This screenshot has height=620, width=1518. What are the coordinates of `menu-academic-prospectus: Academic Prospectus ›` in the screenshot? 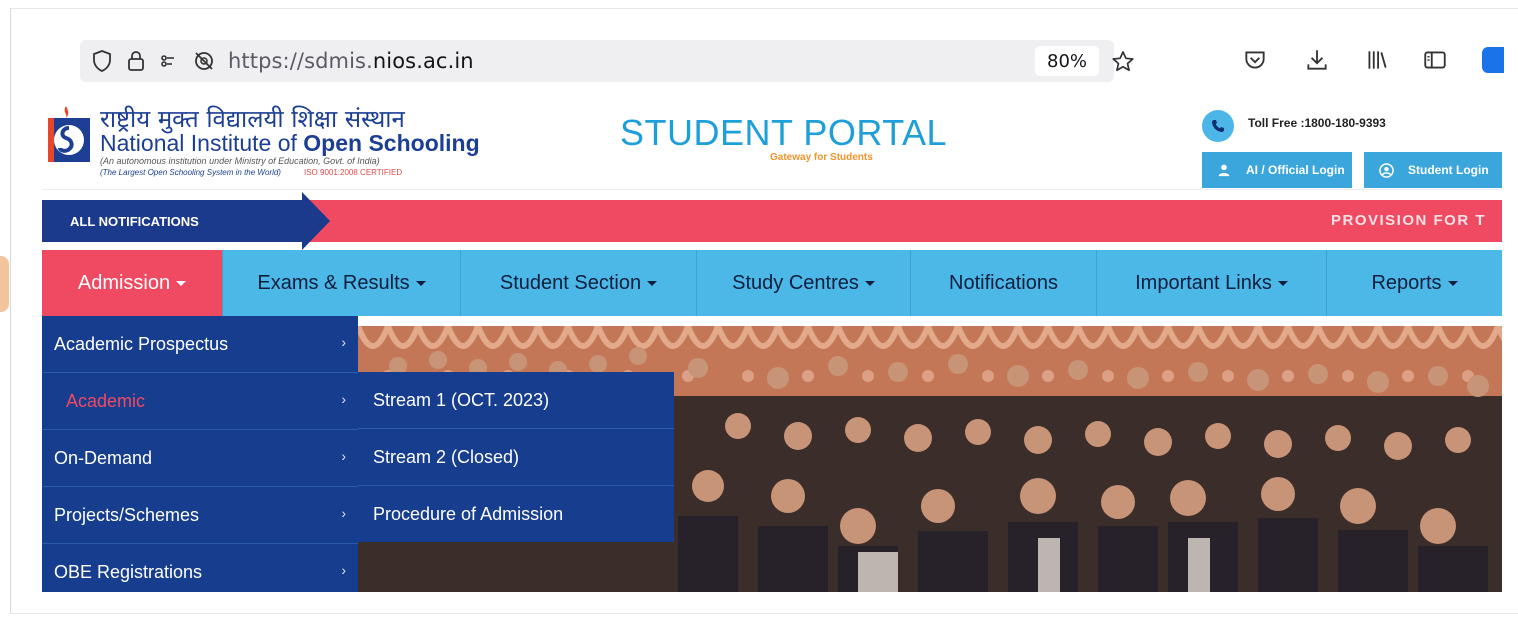 It's located at (200, 344).